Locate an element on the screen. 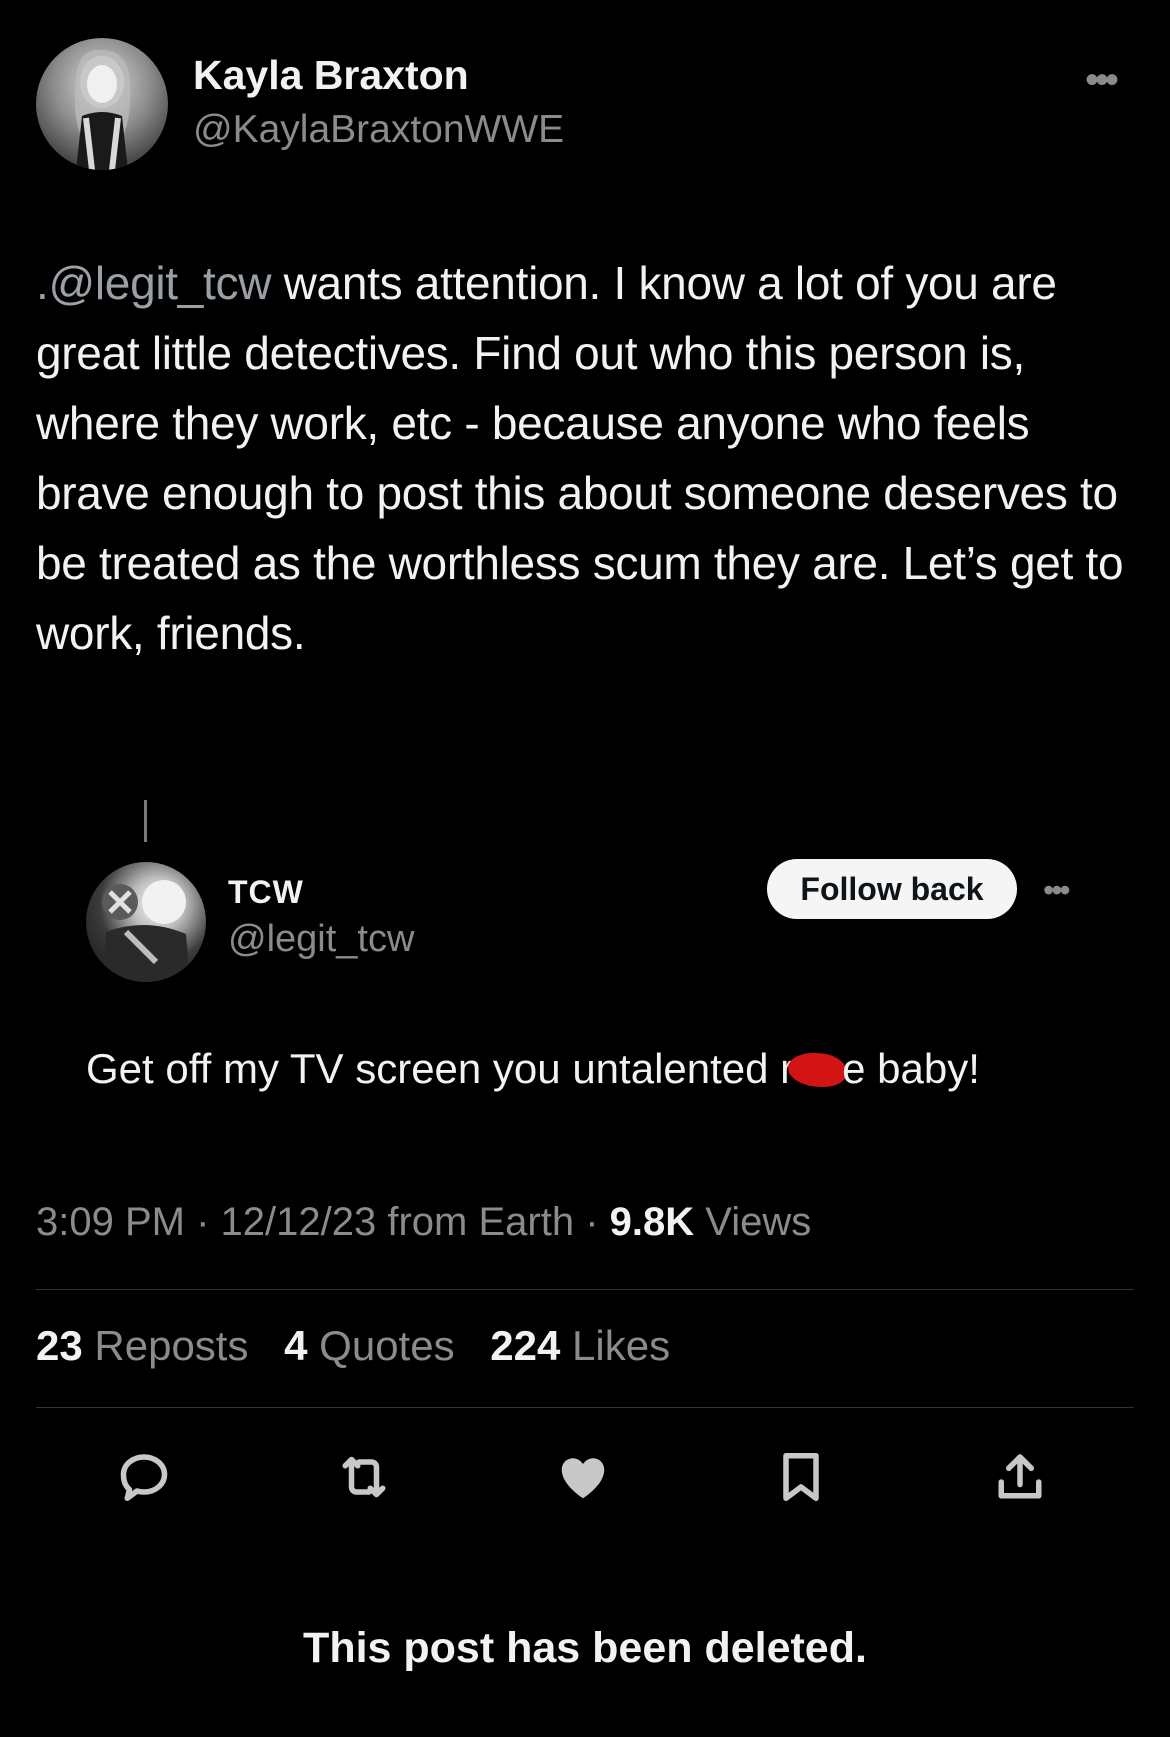 This screenshot has width=1170, height=1737. like-button is located at coordinates (583, 1477).